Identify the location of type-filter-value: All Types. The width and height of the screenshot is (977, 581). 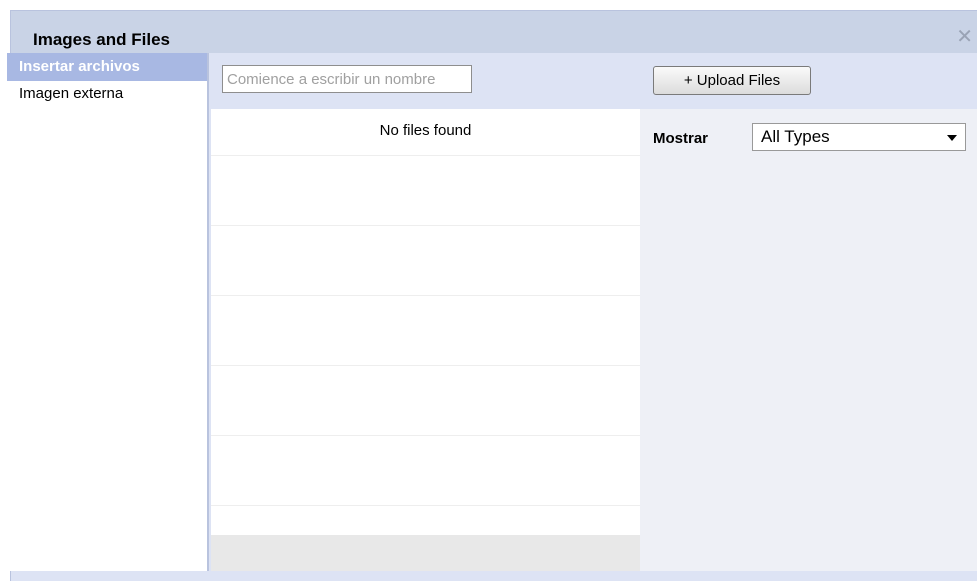
(795, 136).